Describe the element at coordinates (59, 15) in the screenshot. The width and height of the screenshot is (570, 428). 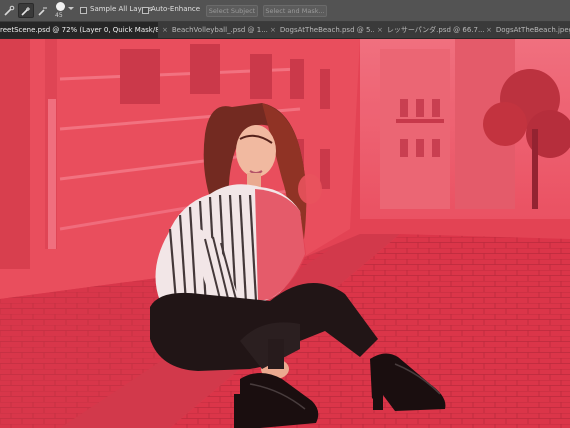
I see `brush-size-value: 45` at that location.